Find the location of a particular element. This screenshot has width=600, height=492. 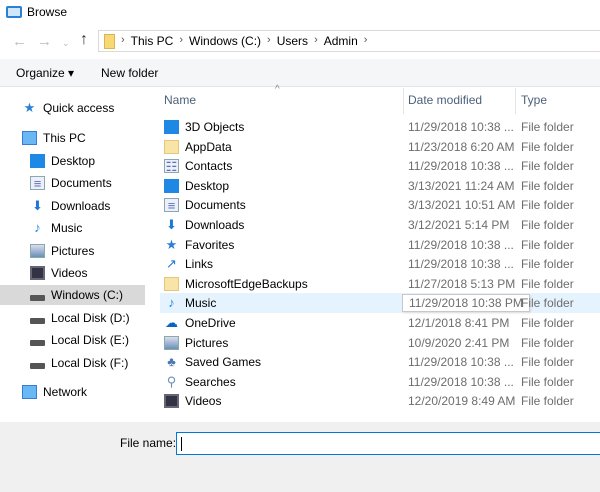

file-row: ☁ OneDrive 12/1/2018 8:41 PM File folder is located at coordinates (380, 323).